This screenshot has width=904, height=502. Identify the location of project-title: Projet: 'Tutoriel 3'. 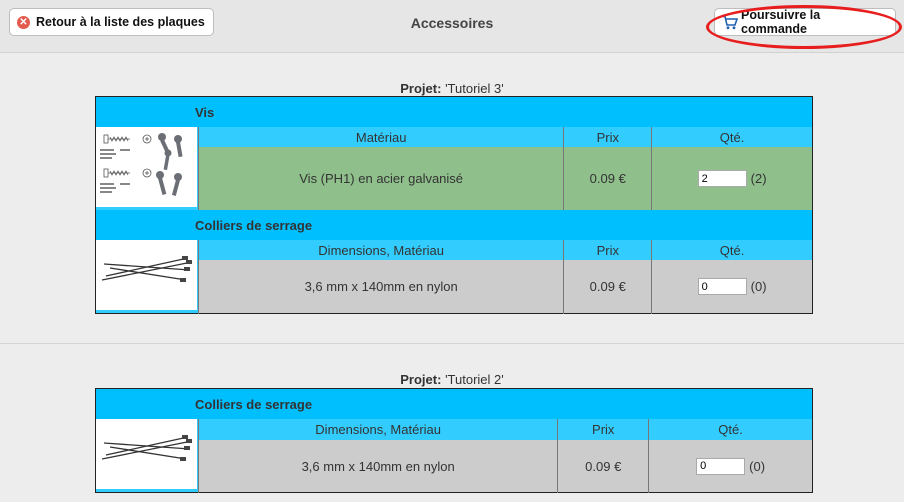
(452, 88).